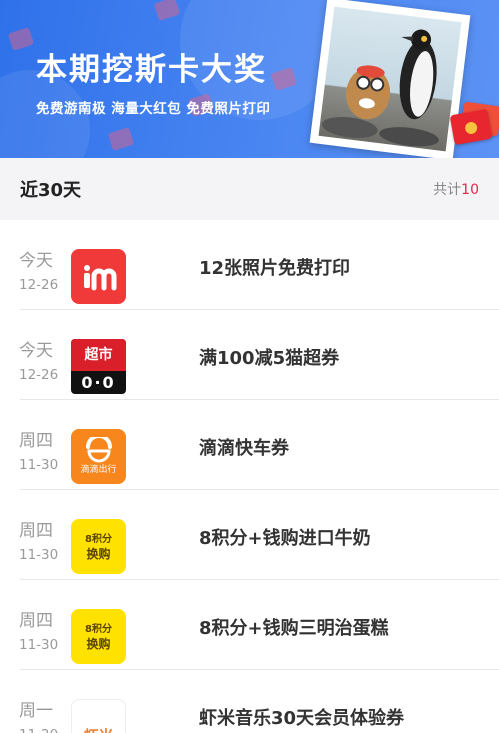  Describe the element at coordinates (447, 190) in the screenshot. I see `total-prefix: 共计` at that location.